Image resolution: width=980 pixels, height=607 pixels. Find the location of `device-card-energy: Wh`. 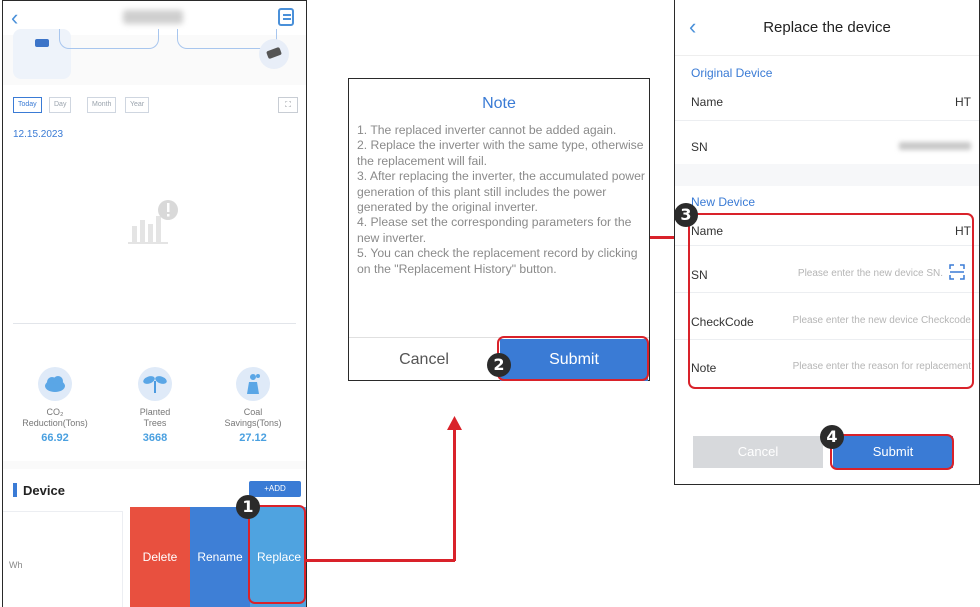

device-card-energy: Wh is located at coordinates (16, 565).